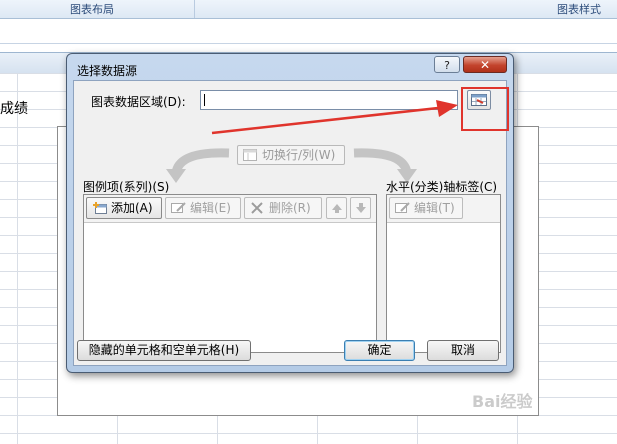 The width and height of the screenshot is (617, 444). Describe the element at coordinates (502, 401) in the screenshot. I see `watermark: Bai经验` at that location.